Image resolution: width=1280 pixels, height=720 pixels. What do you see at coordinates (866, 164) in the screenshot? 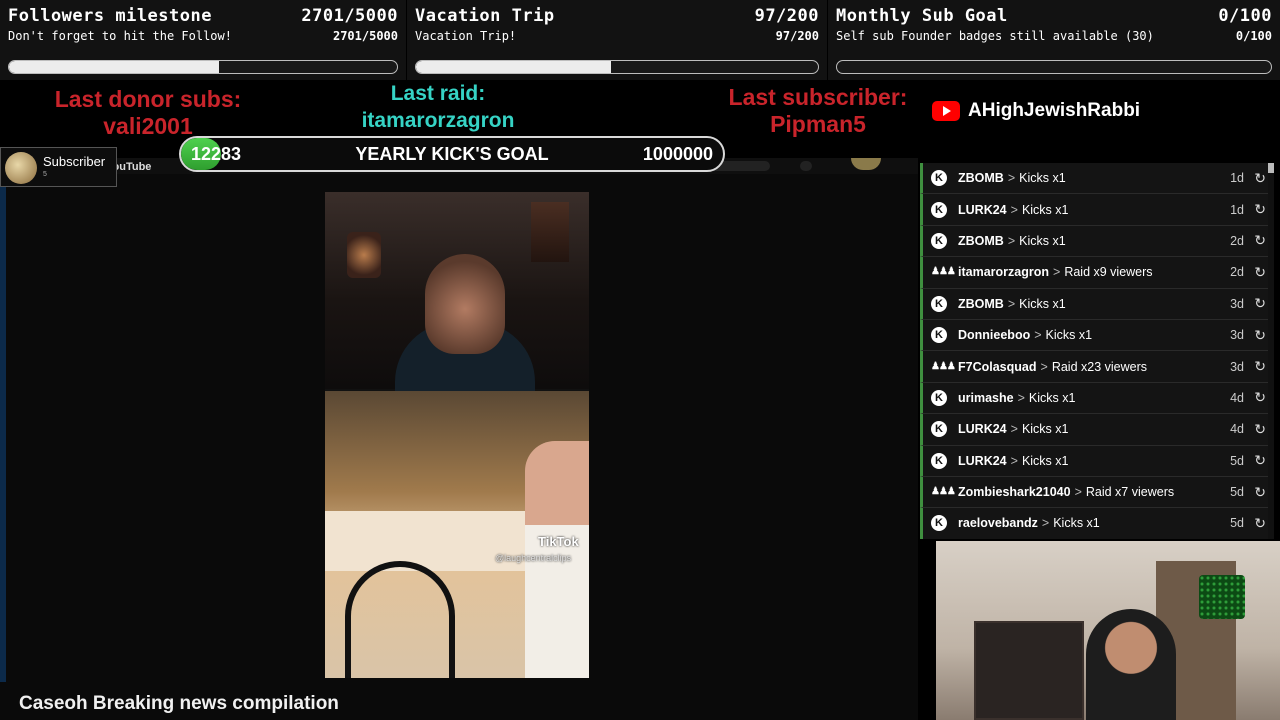
I see `account-avatar` at bounding box center [866, 164].